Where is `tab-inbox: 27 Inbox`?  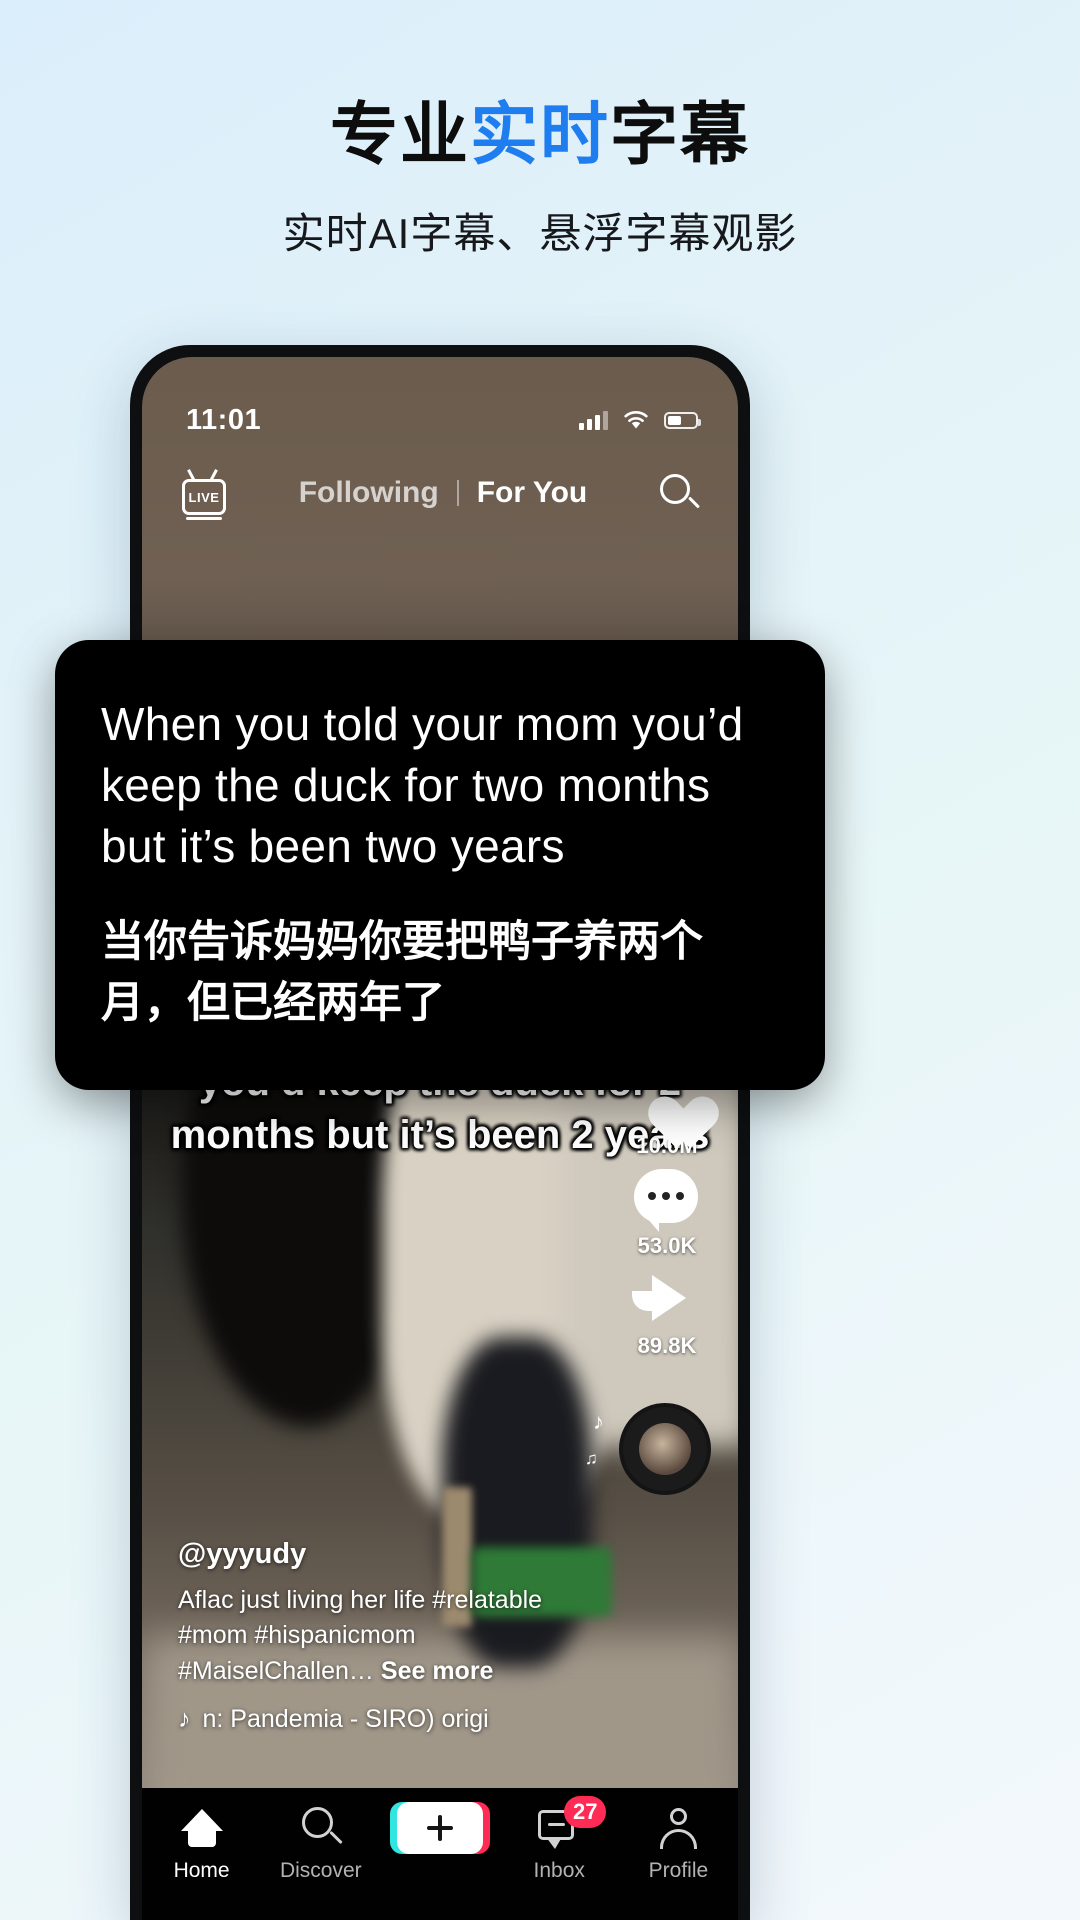 tab-inbox: 27 Inbox is located at coordinates (559, 1839).